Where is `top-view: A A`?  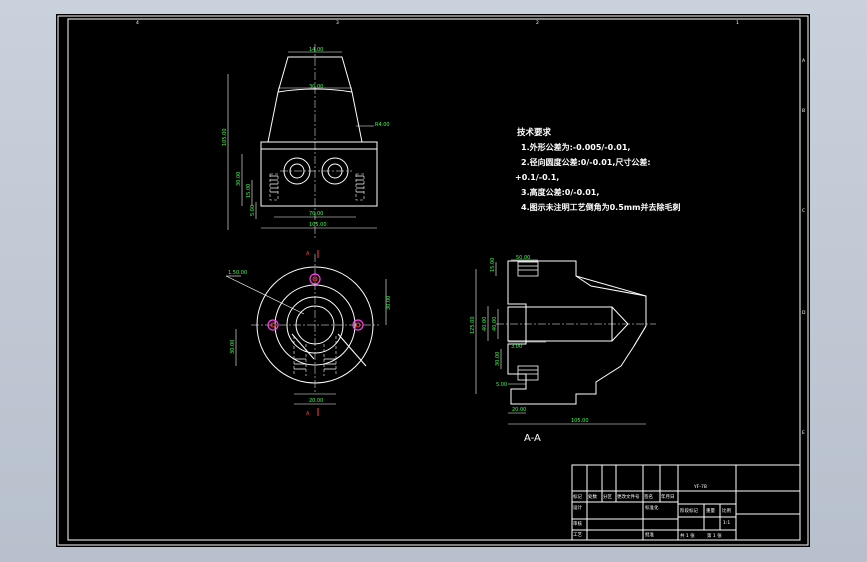 top-view: A A is located at coordinates (306, 333).